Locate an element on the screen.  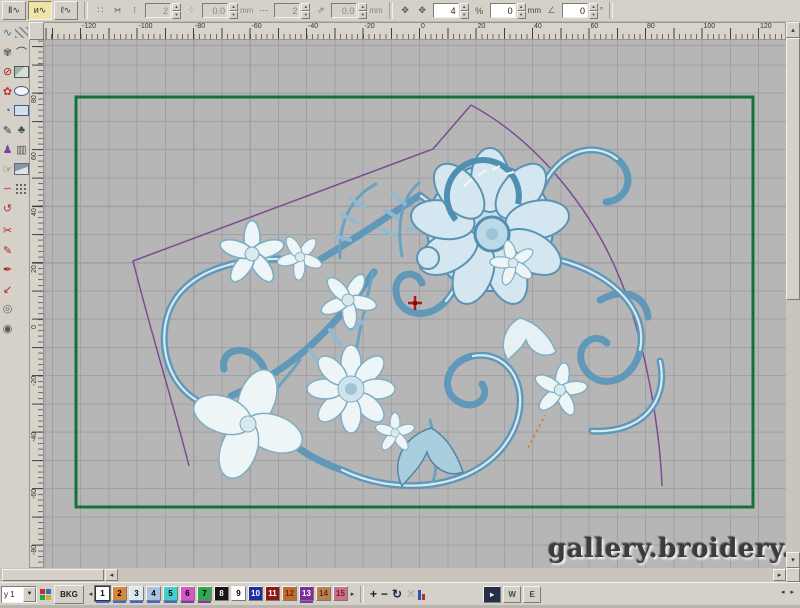
horizontal-ruler: -140-120-100-80-60-40-20020406080100120 is located at coordinates (415, 31).